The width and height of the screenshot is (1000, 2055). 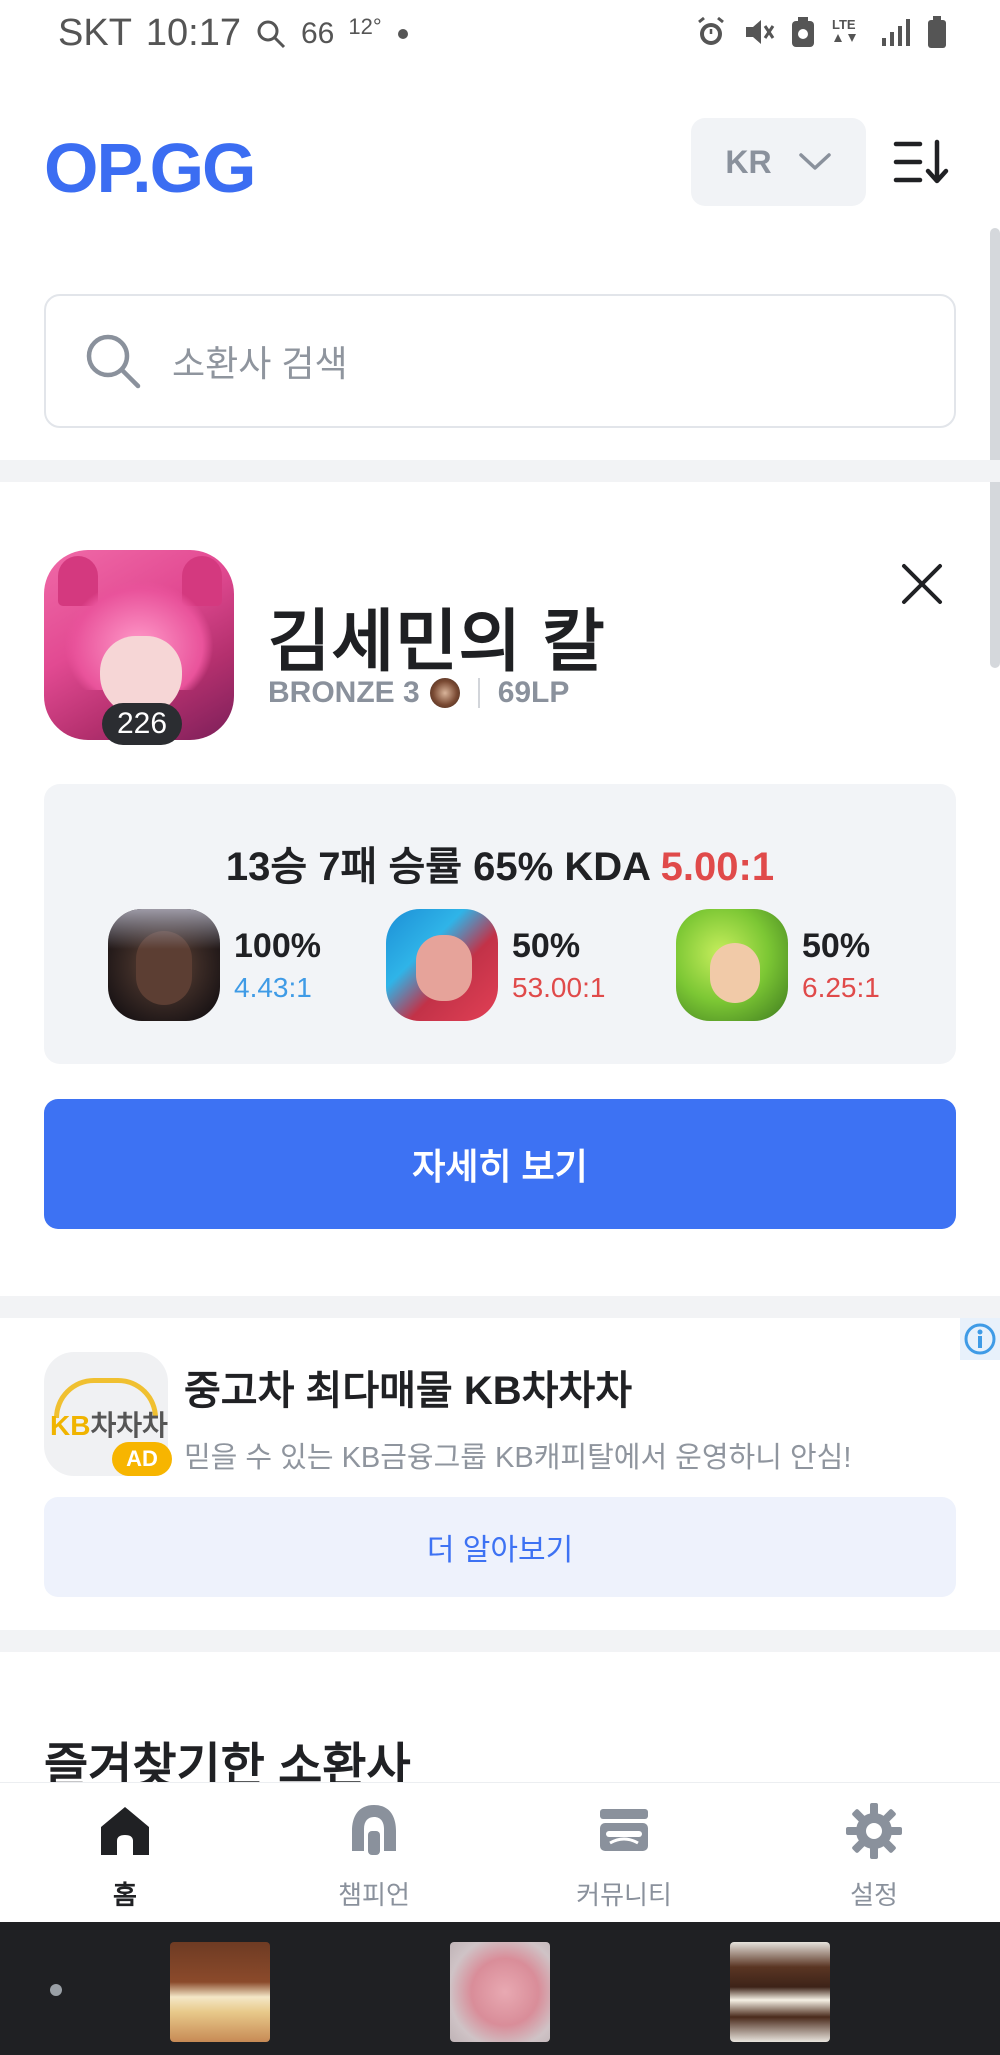 I want to click on ad-description: 믿을 수 있는 KB금융그룹 KB캐피탈에서 운영하니 안심!, so click(x=518, y=1458).